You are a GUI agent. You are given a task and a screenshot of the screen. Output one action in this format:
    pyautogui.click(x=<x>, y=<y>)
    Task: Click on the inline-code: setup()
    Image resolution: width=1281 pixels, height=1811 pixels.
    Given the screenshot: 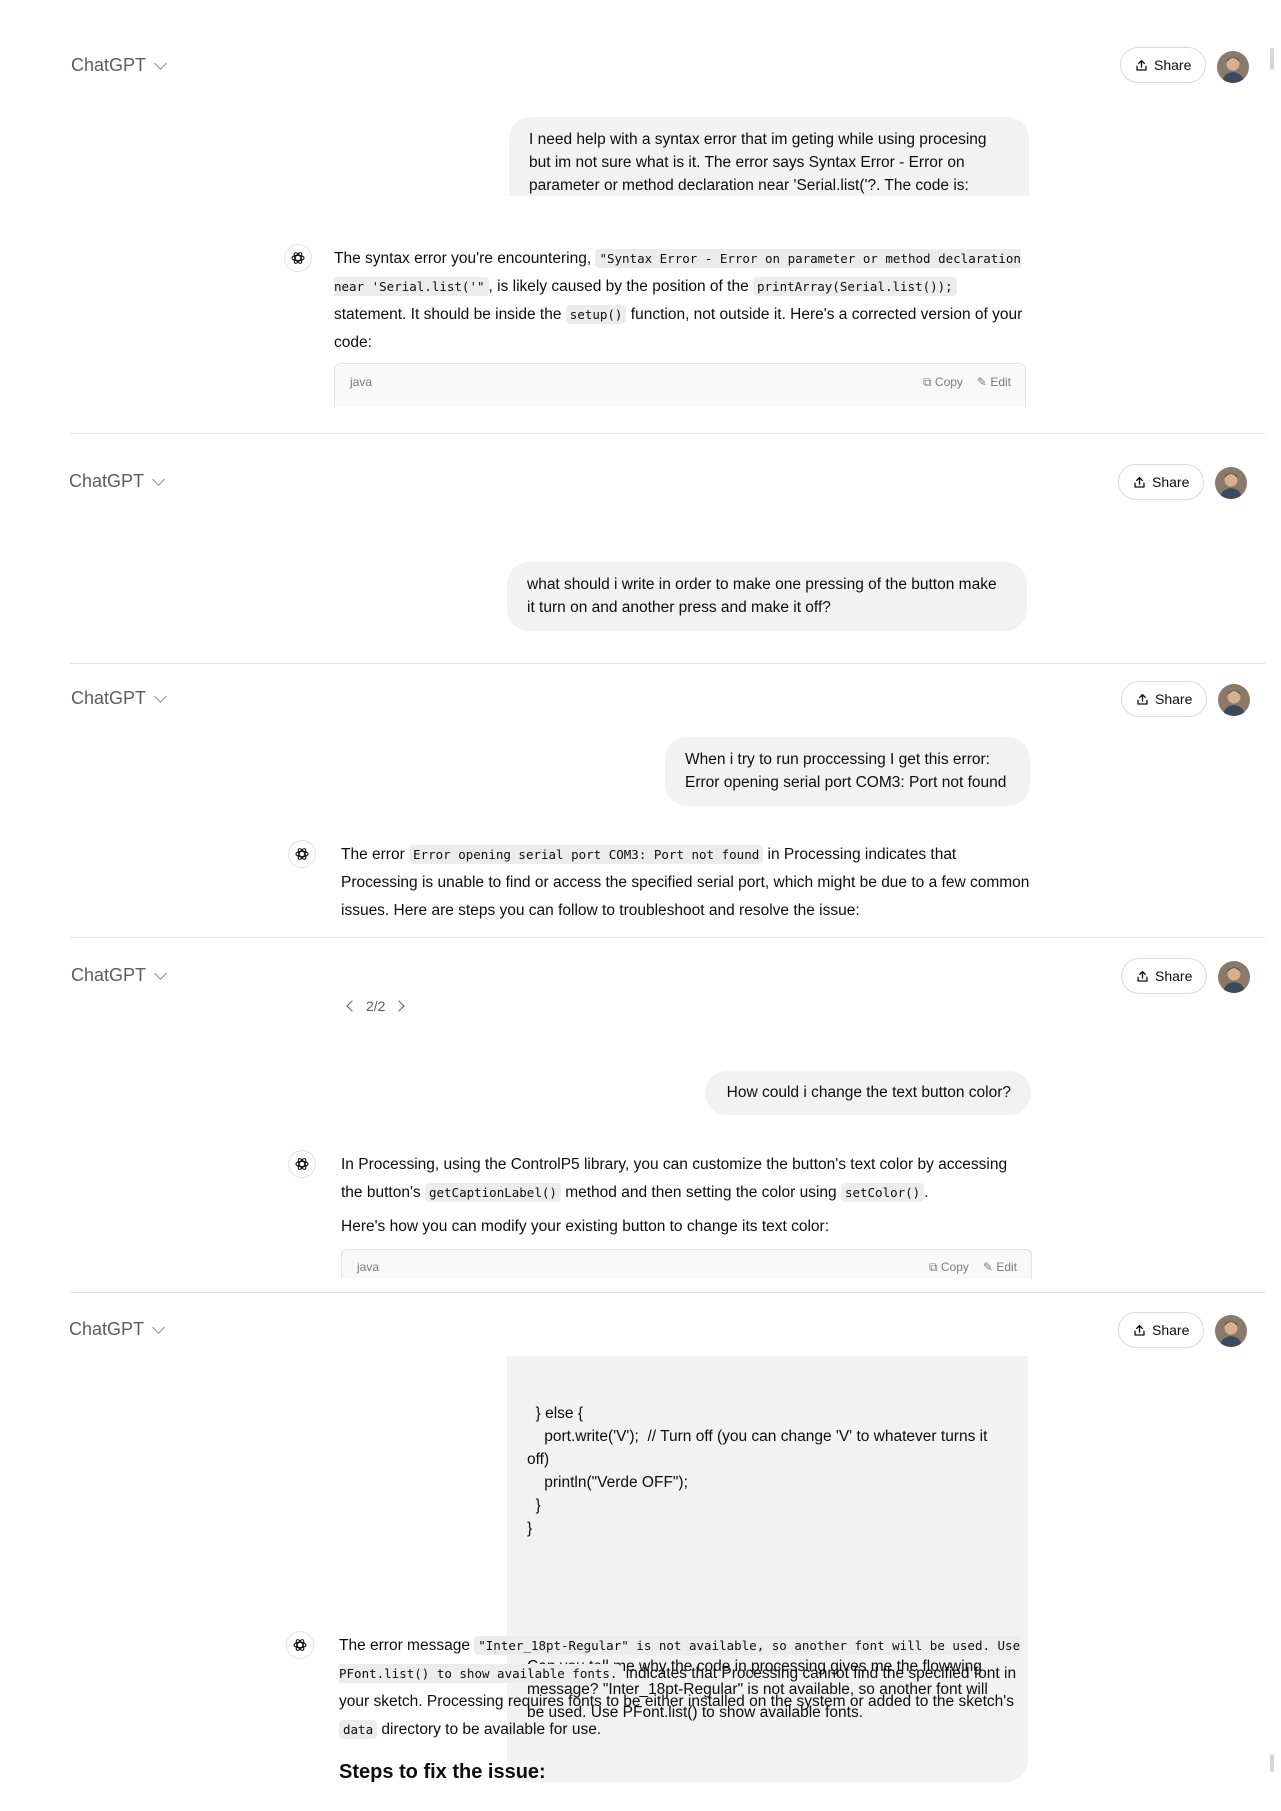 What is the action you would take?
    pyautogui.click(x=596, y=314)
    